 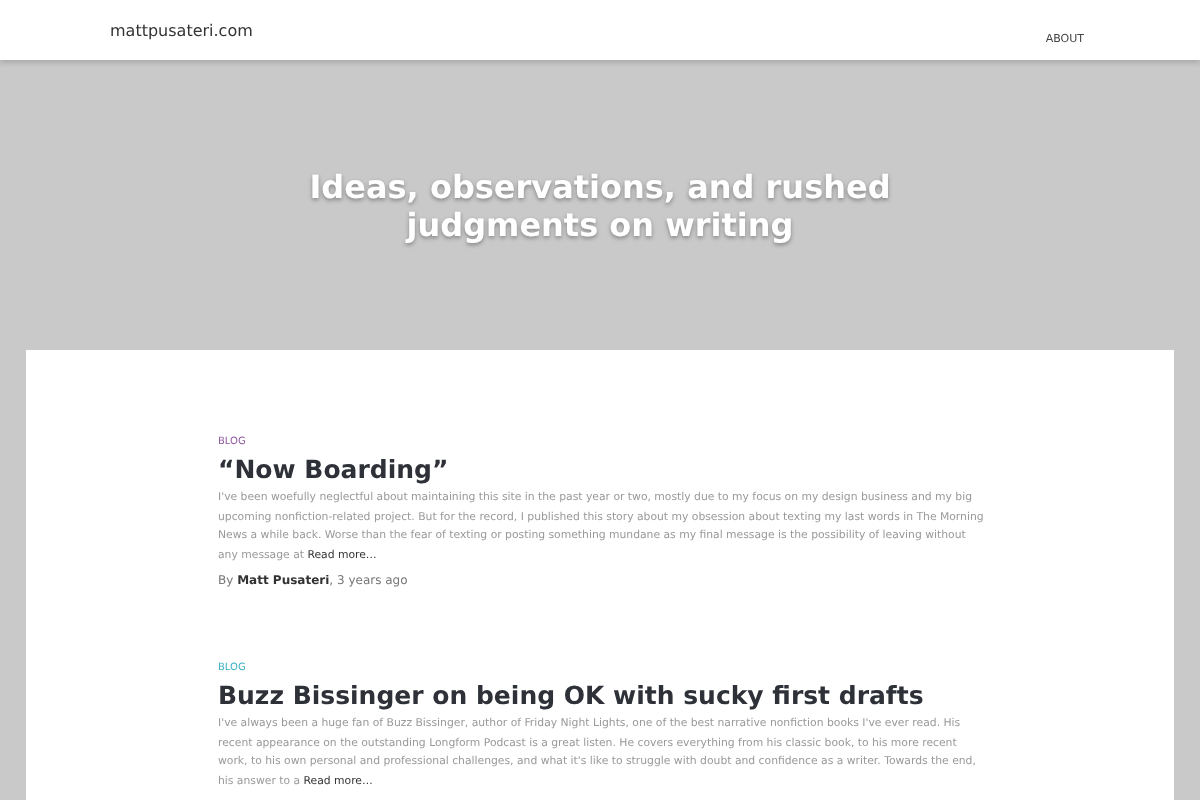 What do you see at coordinates (601, 695) in the screenshot?
I see `post-title: Buzz Bissinger on being OK with sucky first drafts` at bounding box center [601, 695].